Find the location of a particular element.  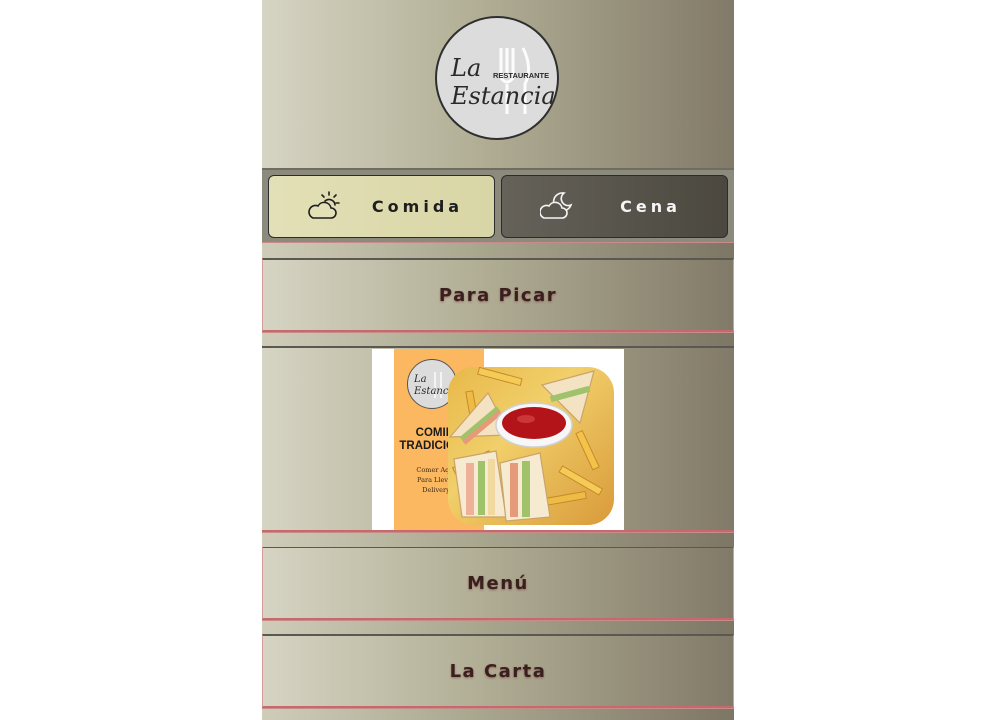

tab-cena: Cena is located at coordinates (614, 206).